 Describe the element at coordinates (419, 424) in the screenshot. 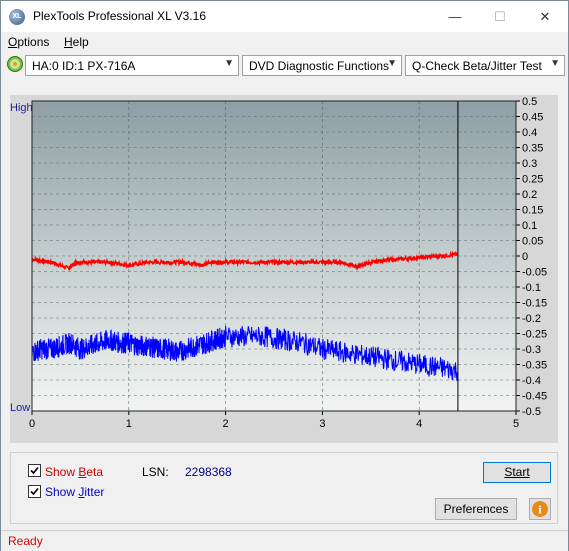

I see `x-tick-label: 4` at that location.